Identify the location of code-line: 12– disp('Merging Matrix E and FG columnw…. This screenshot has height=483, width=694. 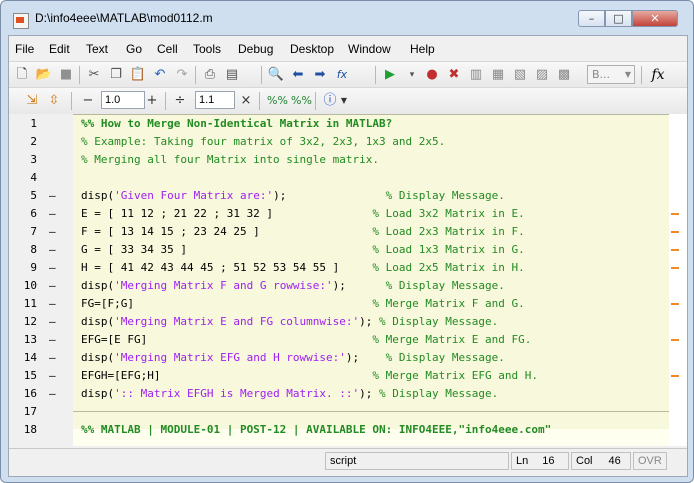
(348, 322).